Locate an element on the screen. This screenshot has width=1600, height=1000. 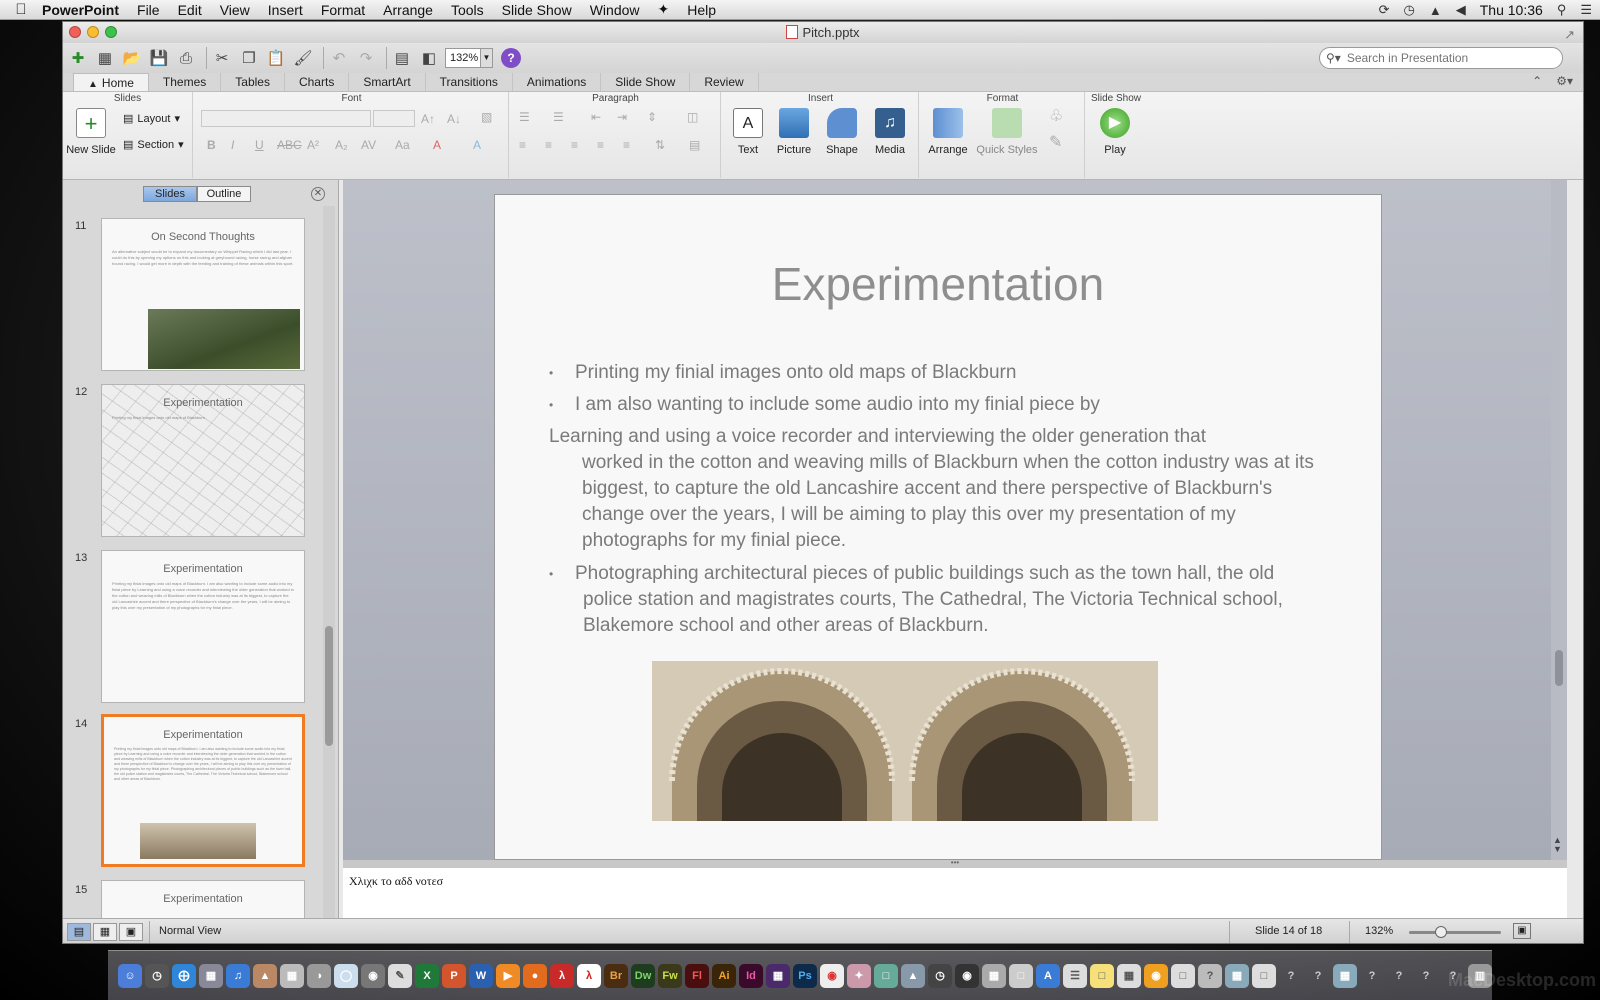
shrink-font-icon: A↓ is located at coordinates (454, 119).